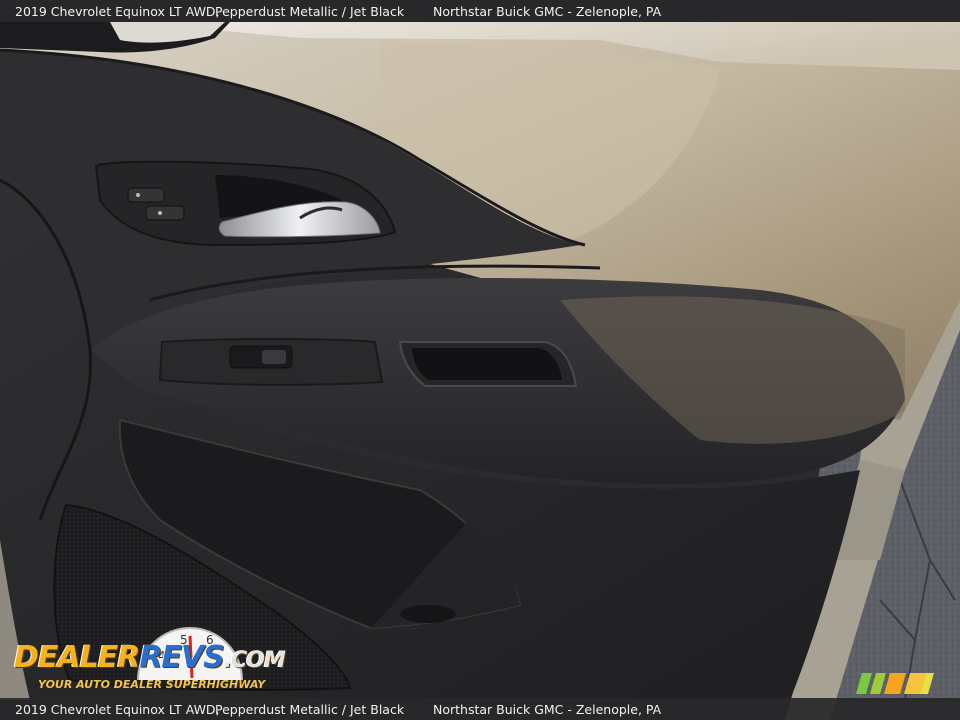  What do you see at coordinates (77, 657) in the screenshot?
I see `logo-dealer: DEALER` at bounding box center [77, 657].